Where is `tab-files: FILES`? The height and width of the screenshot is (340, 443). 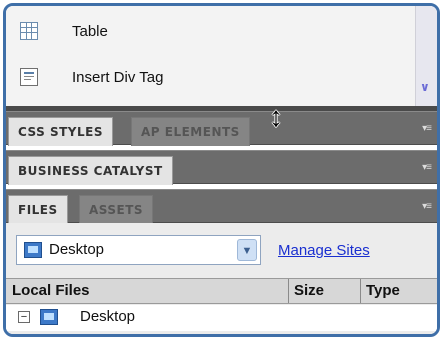
tab-files: FILES is located at coordinates (38, 209).